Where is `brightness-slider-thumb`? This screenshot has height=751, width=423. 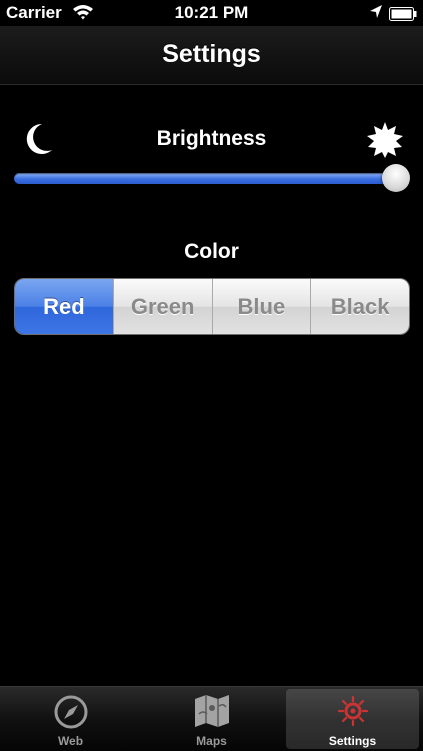 brightness-slider-thumb is located at coordinates (396, 178).